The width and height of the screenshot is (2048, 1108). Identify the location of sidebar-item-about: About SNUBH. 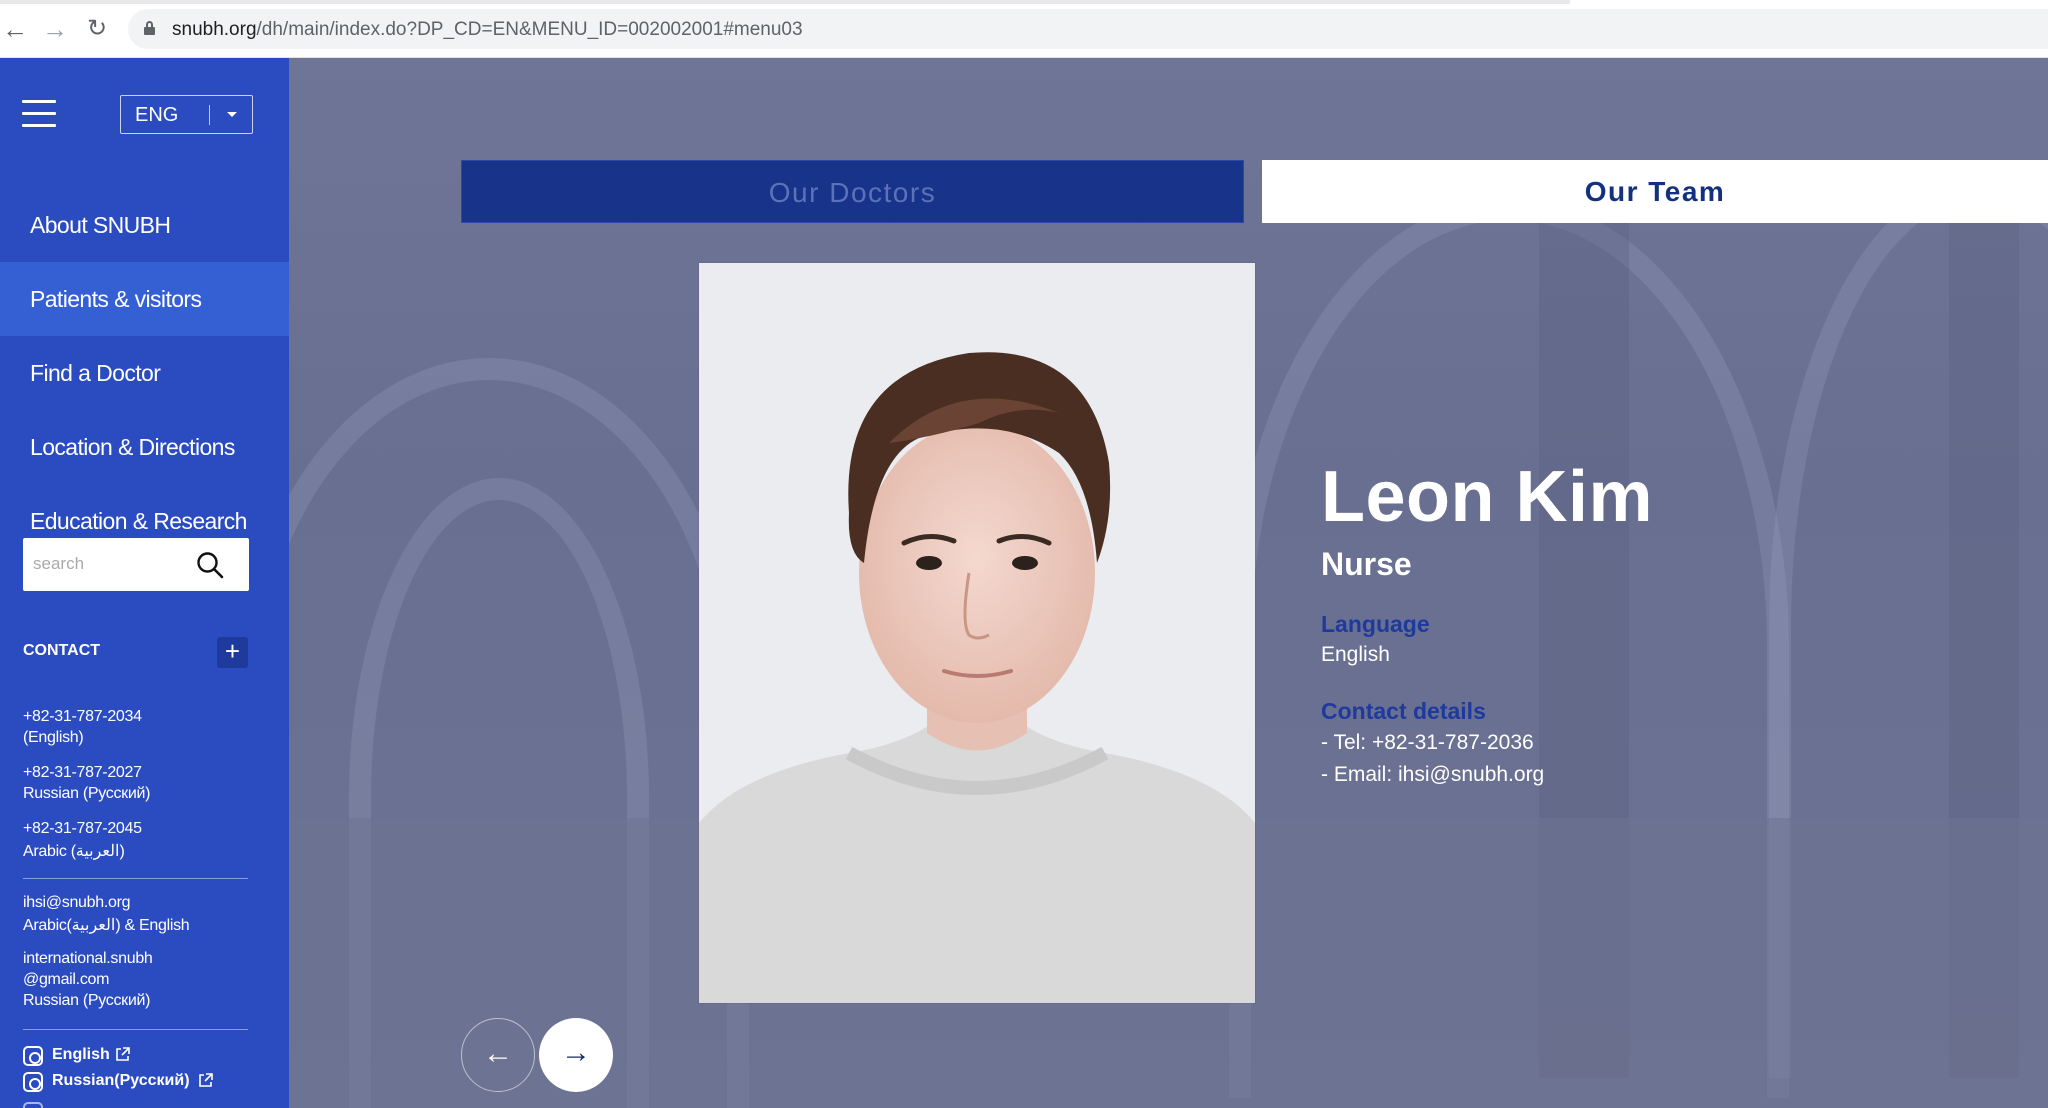
(144, 225).